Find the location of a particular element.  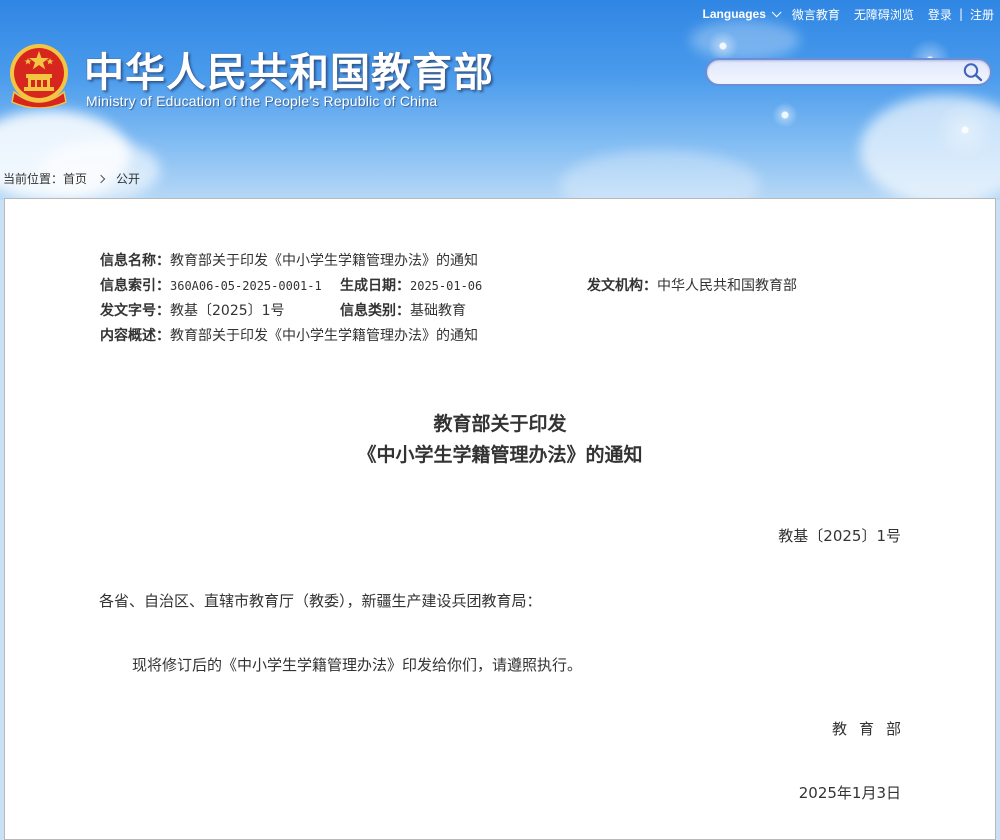

issuer-label: 发文机构： is located at coordinates (622, 286).